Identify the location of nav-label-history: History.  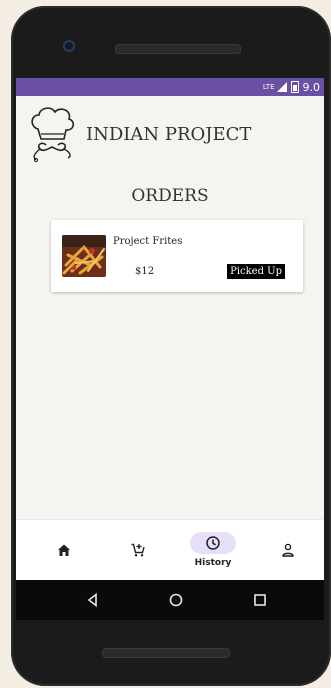
(213, 563).